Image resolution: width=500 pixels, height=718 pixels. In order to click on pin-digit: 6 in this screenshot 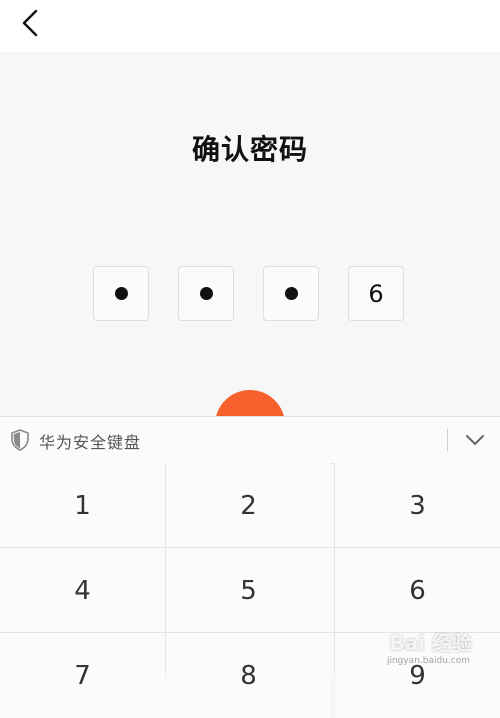, I will do `click(376, 293)`.